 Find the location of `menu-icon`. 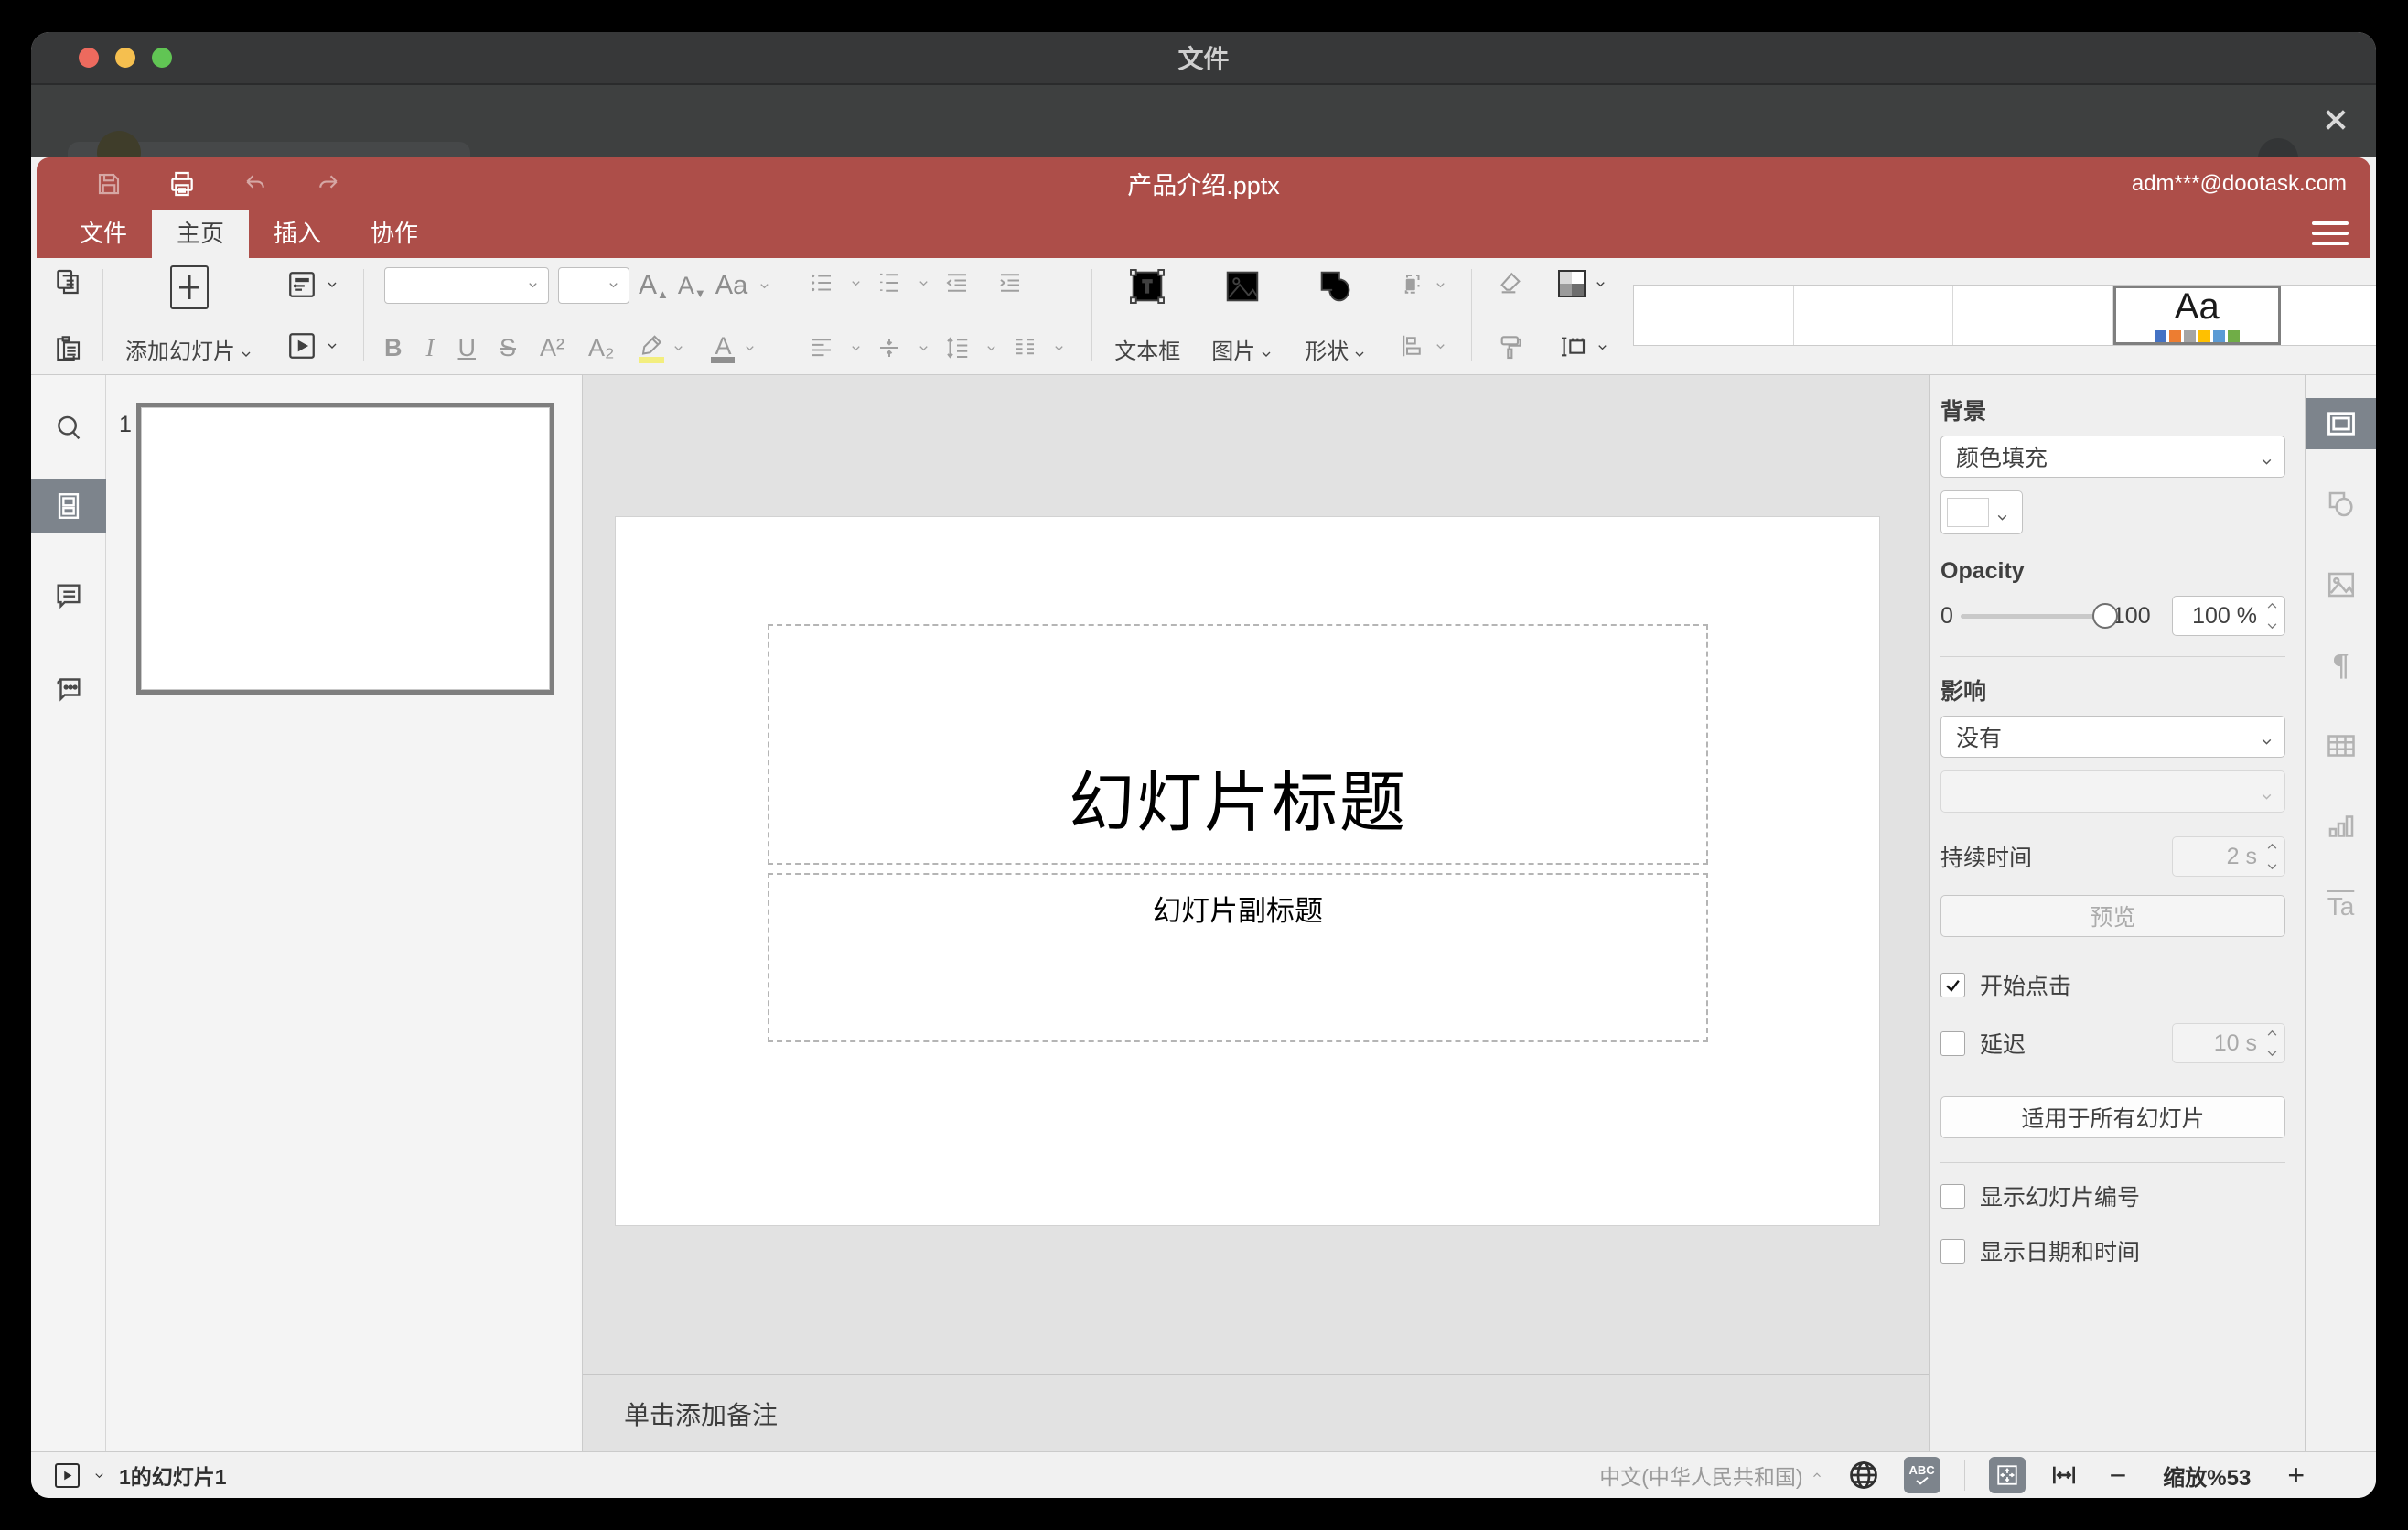

menu-icon is located at coordinates (2330, 233).